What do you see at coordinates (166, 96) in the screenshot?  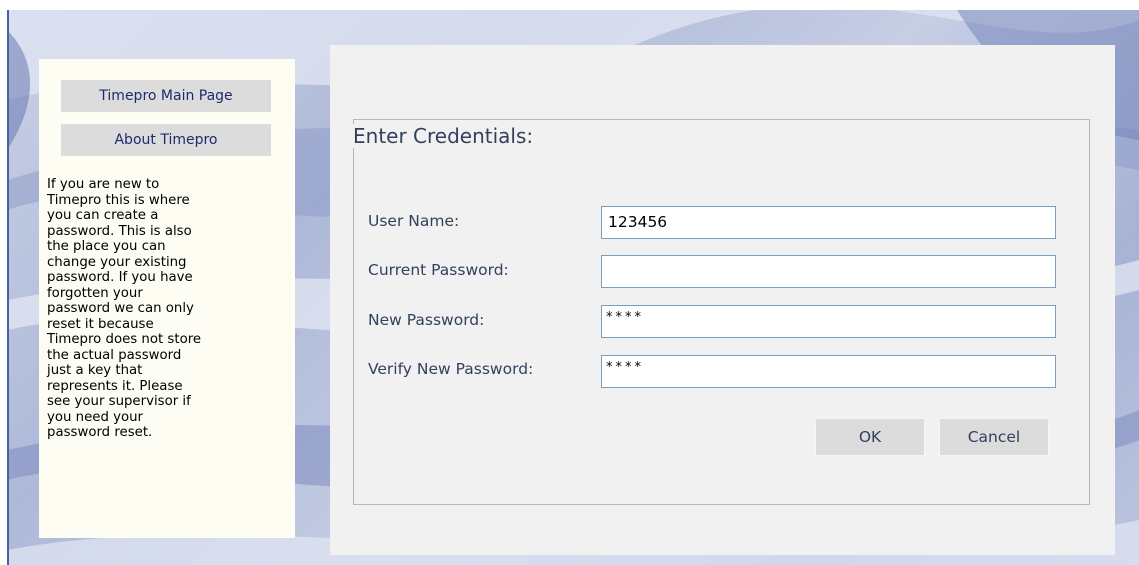 I see `timepro-main-page-button: Timepro Main Page` at bounding box center [166, 96].